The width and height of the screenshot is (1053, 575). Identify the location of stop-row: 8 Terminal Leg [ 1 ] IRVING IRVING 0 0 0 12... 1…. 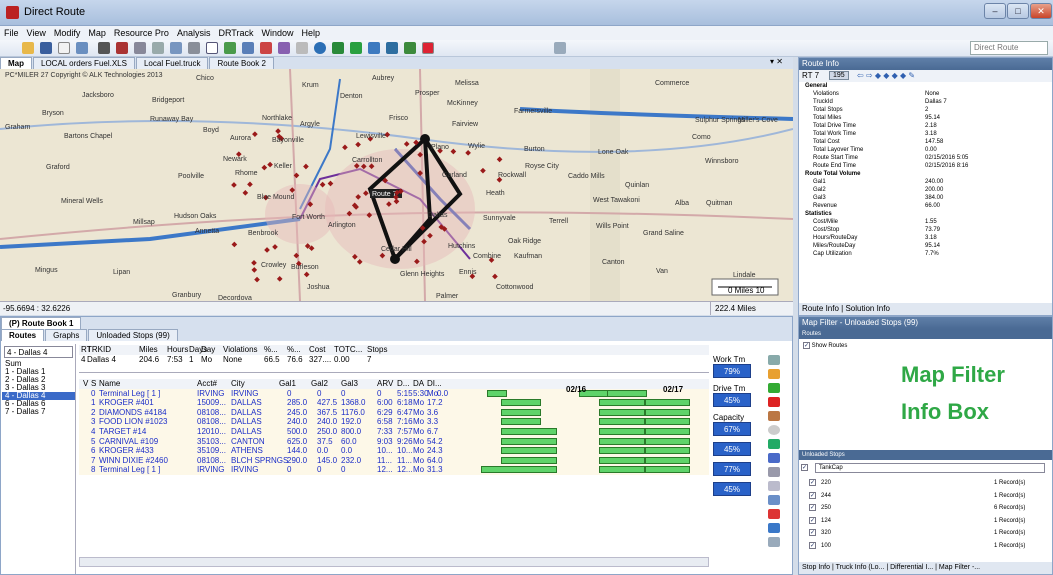
(394, 470).